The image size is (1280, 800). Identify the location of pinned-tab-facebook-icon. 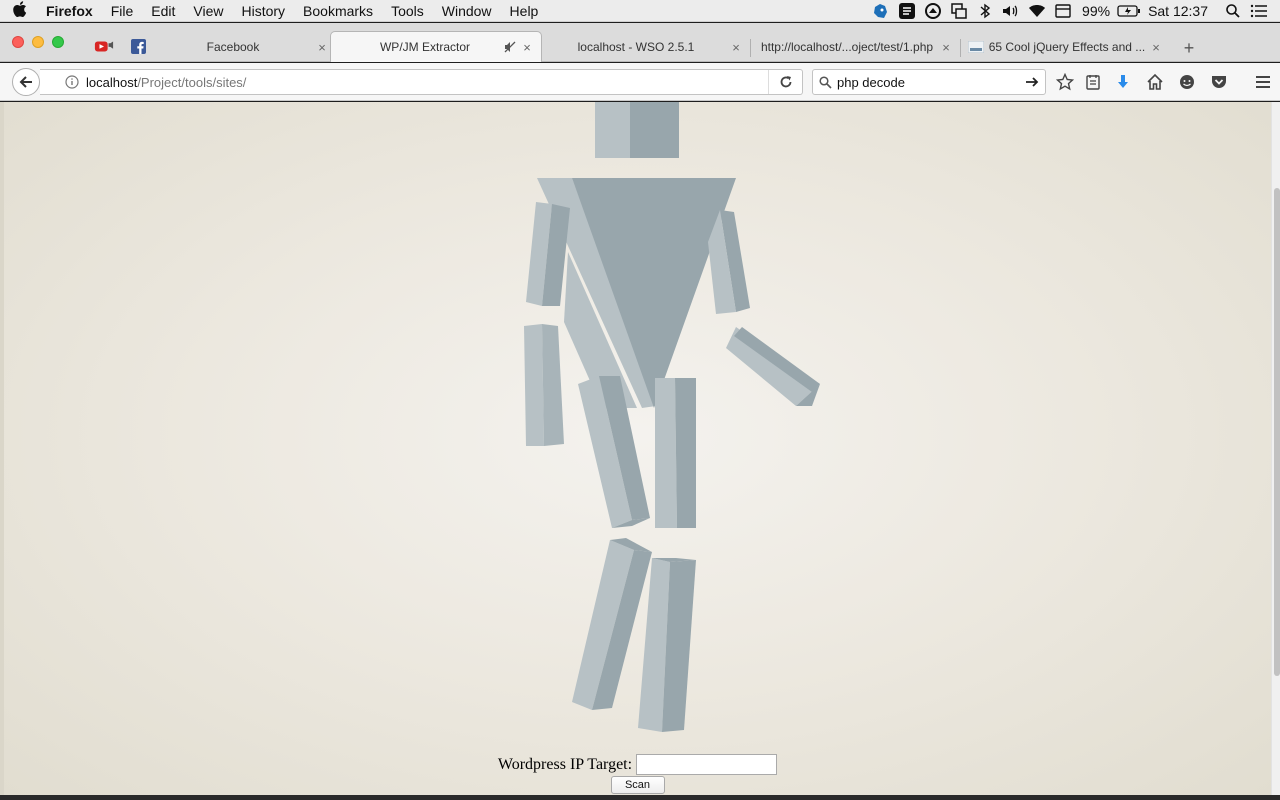
(138, 46).